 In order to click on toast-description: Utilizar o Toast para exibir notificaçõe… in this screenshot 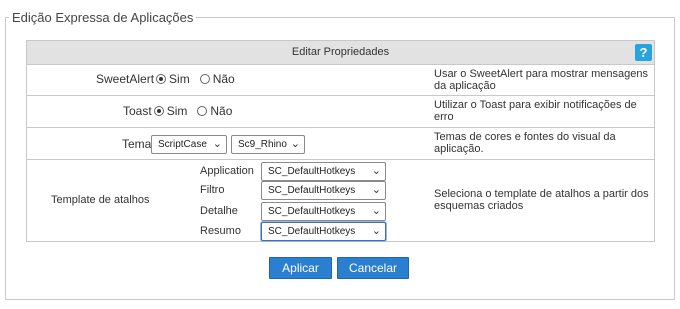, I will do `click(535, 111)`.